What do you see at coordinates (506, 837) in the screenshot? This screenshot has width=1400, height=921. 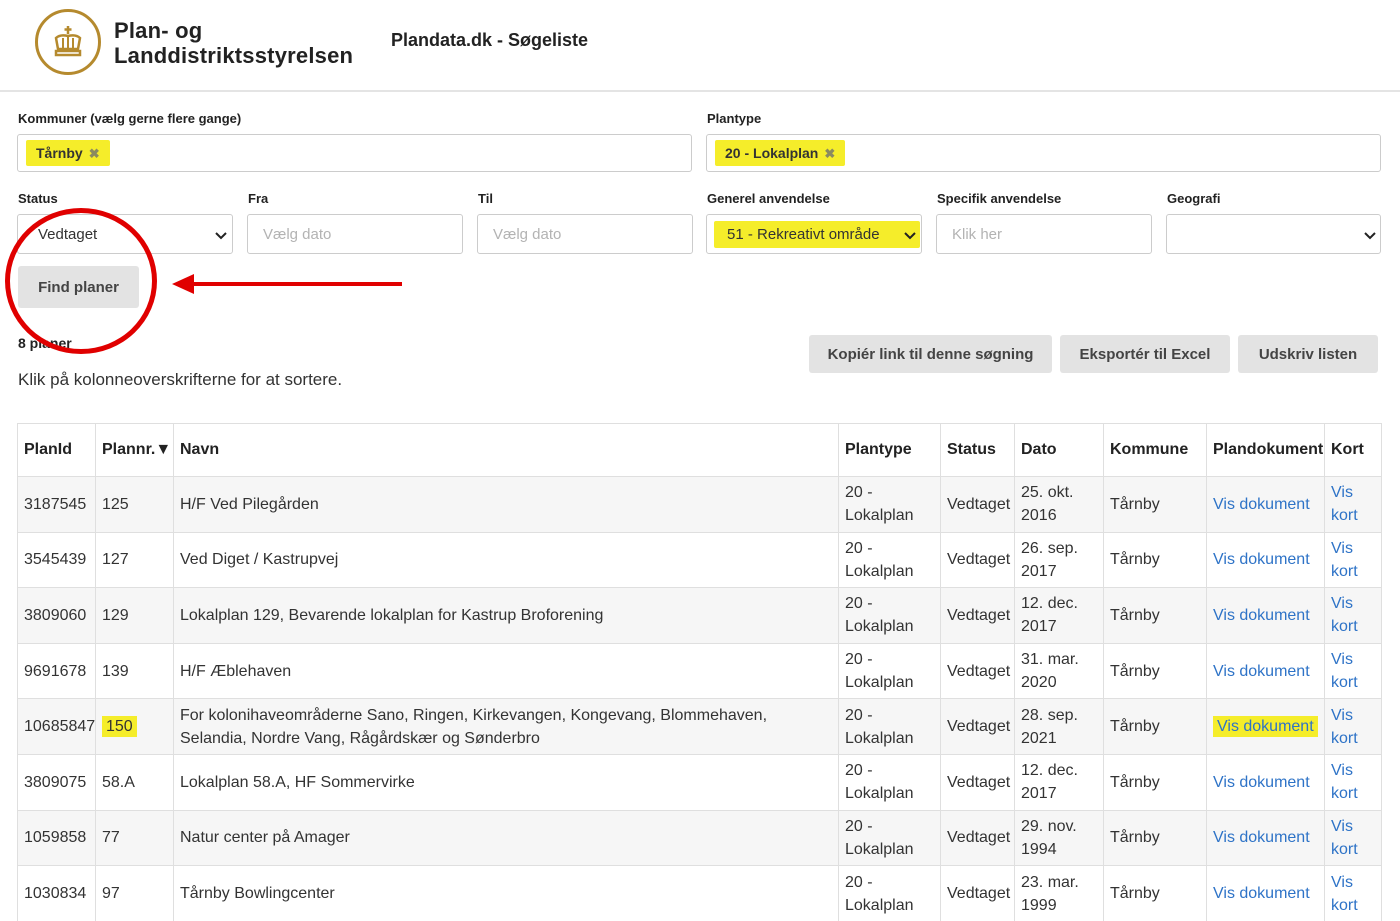 I see `cell-navn: Natur center på Amager` at bounding box center [506, 837].